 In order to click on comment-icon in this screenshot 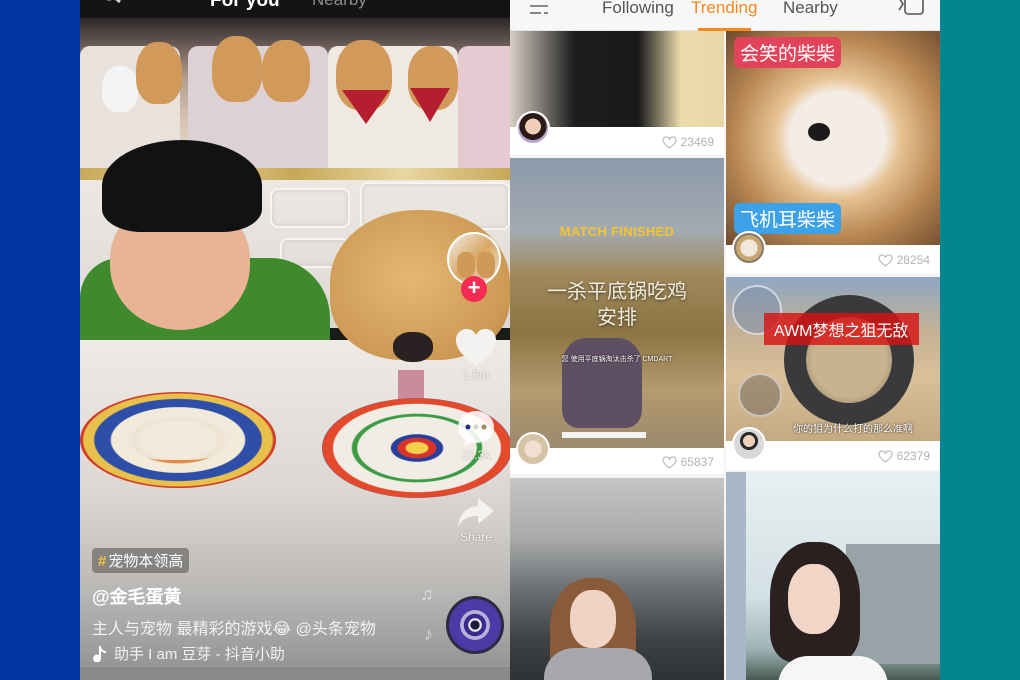, I will do `click(476, 429)`.